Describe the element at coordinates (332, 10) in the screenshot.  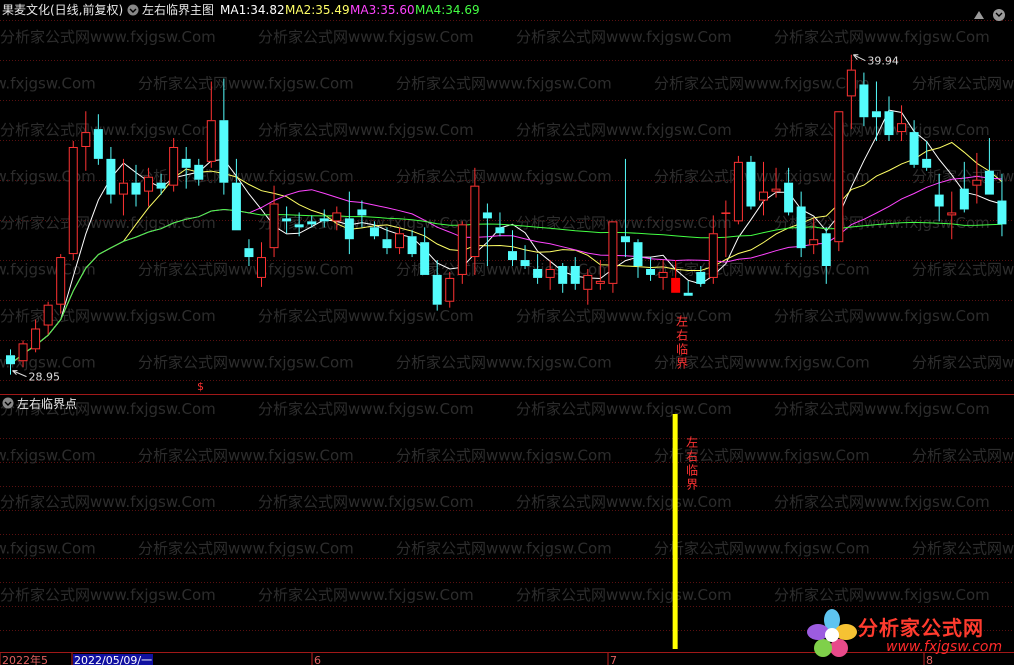
I see `ma2-value: 35.49` at that location.